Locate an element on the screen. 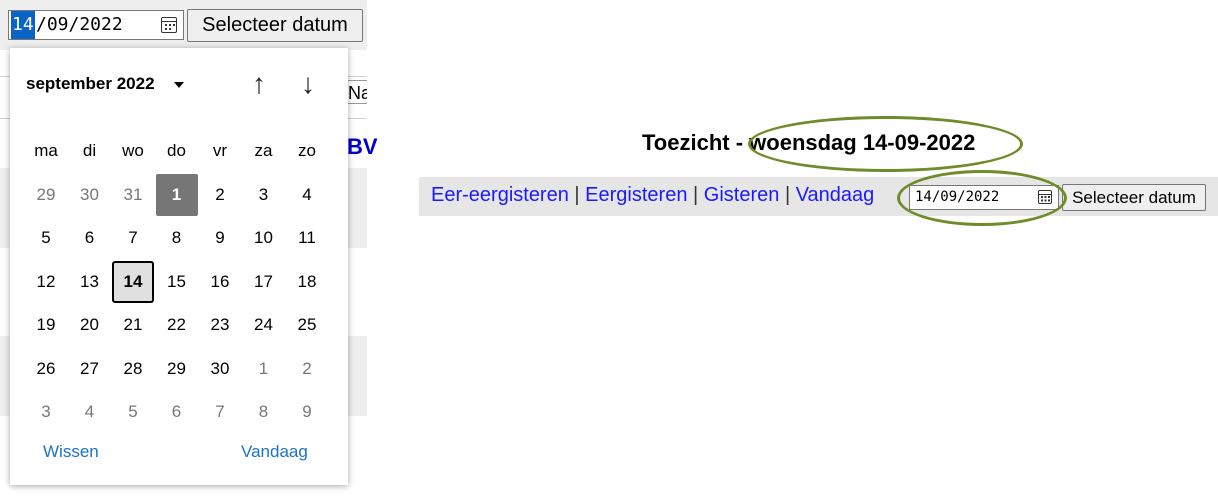  weekday-header: ma is located at coordinates (46, 150).